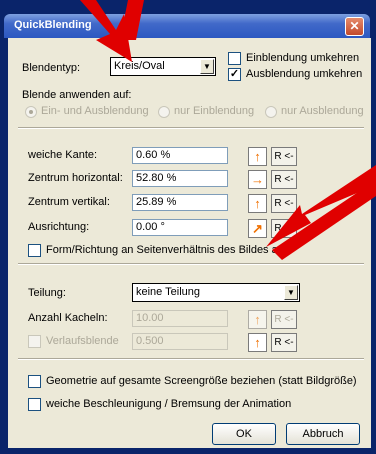  Describe the element at coordinates (180, 318) in the screenshot. I see `tile-count-input: 10.00` at that location.